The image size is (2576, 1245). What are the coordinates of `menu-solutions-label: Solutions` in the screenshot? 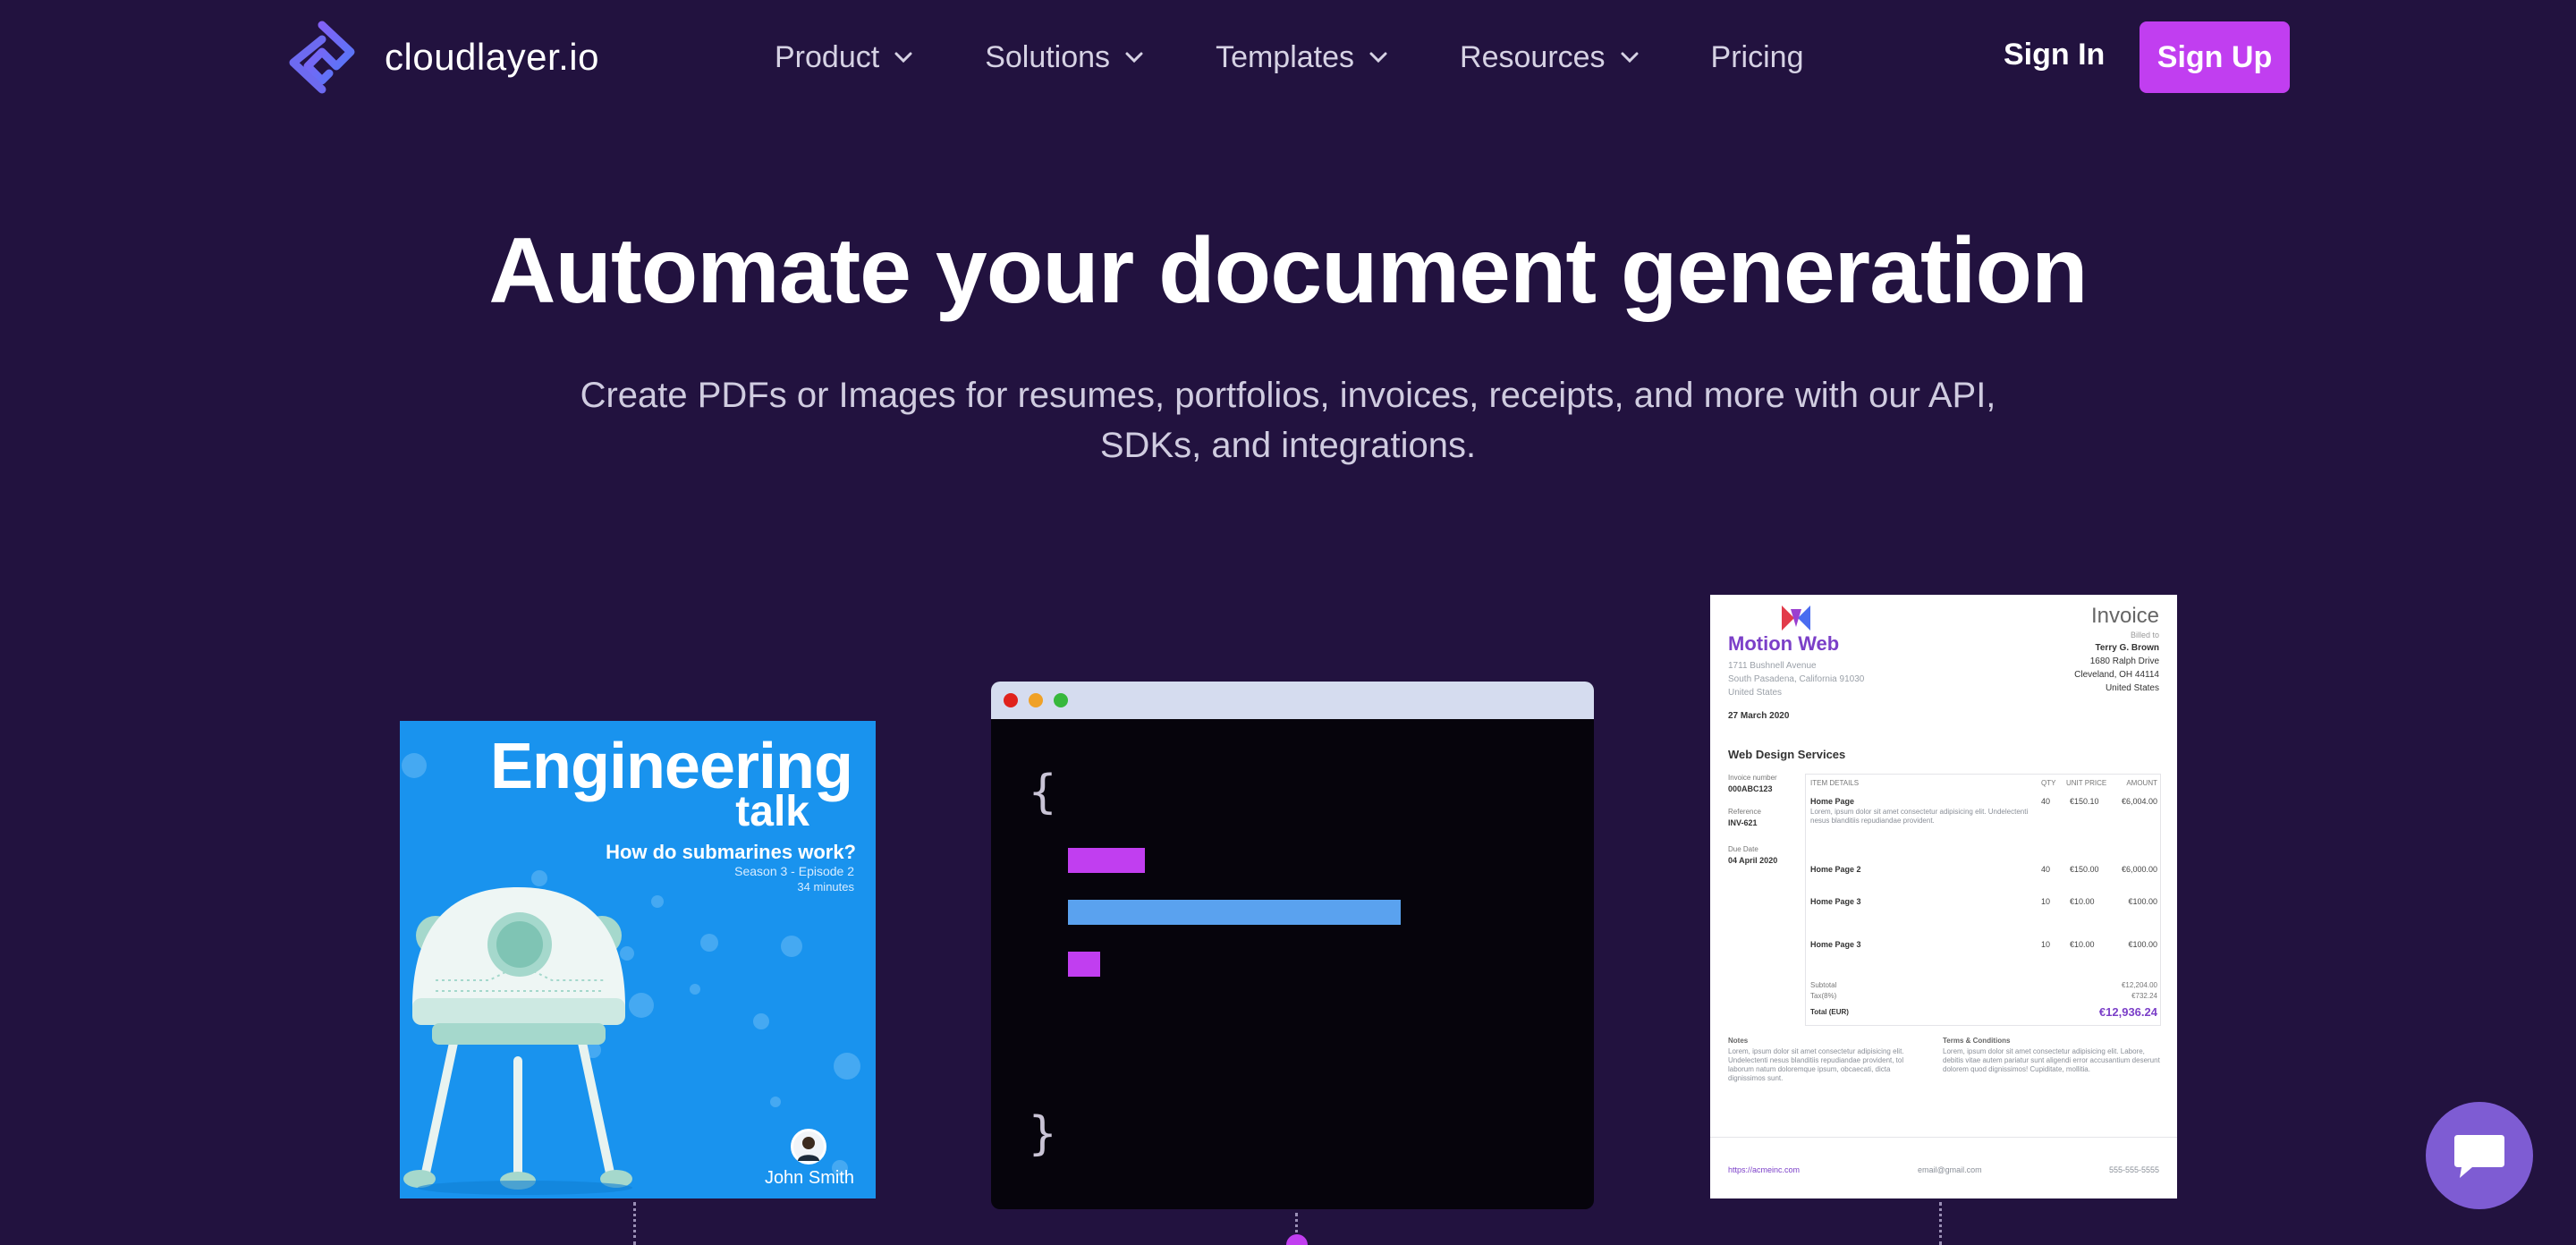 It's located at (1048, 57).